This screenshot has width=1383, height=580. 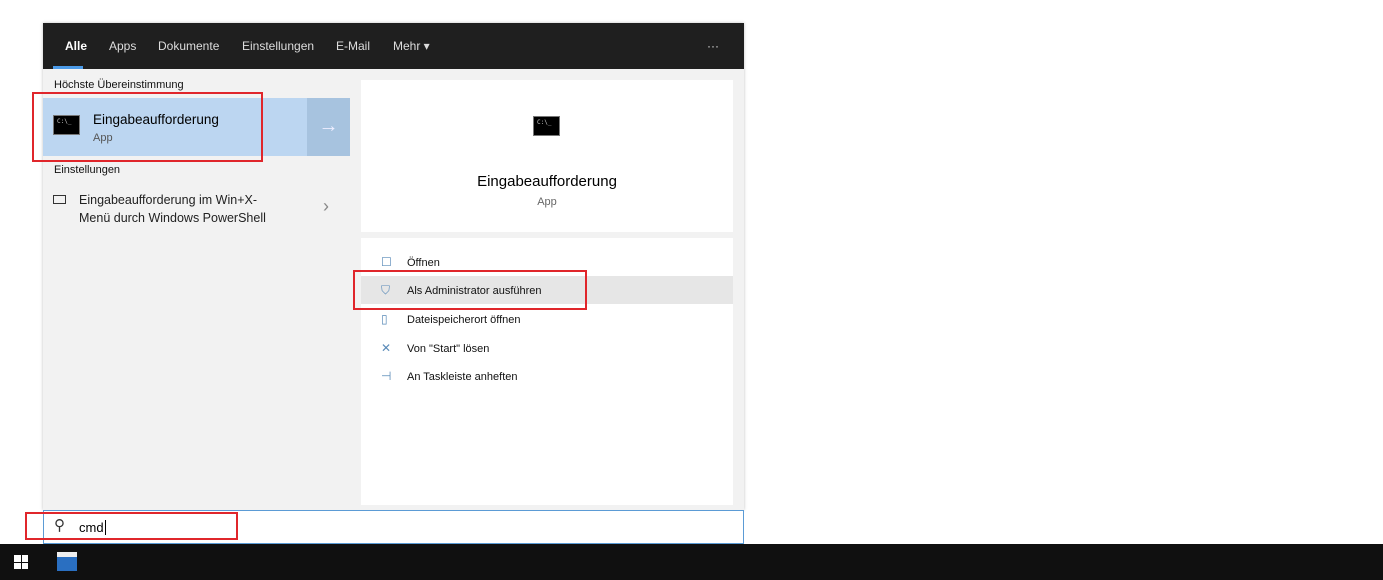 What do you see at coordinates (557, 376) in the screenshot?
I see `action-pin-taskbar: ⊣ An Taskleiste anheften` at bounding box center [557, 376].